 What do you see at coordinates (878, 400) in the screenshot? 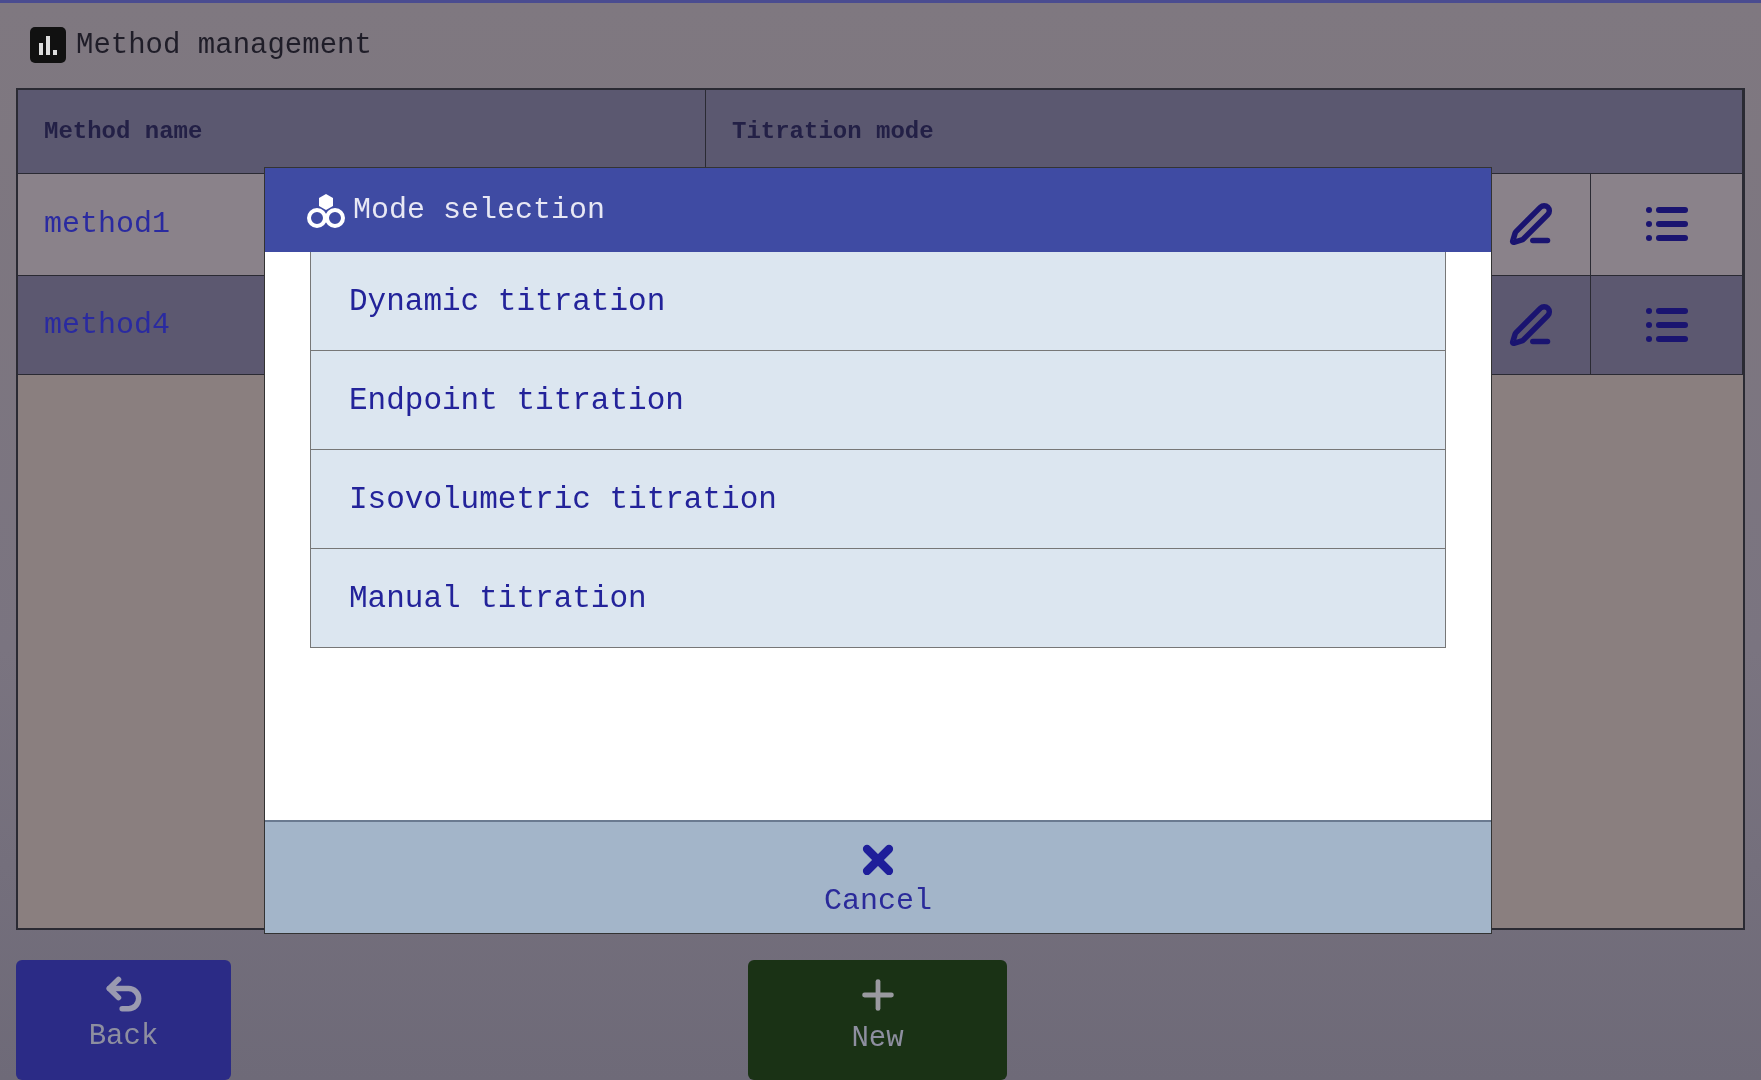
I see `mode-option: Endpoint titration` at bounding box center [878, 400].